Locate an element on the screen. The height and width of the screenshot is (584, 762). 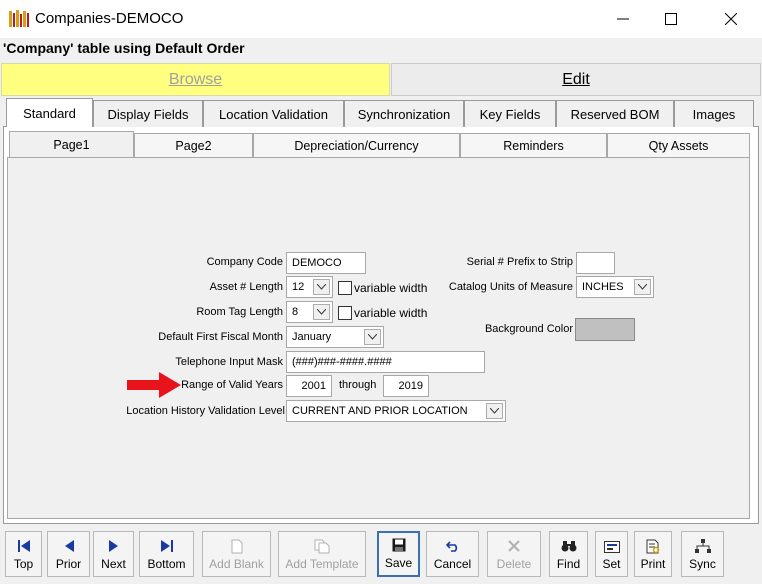
add-template-label: Add Template is located at coordinates (322, 564).